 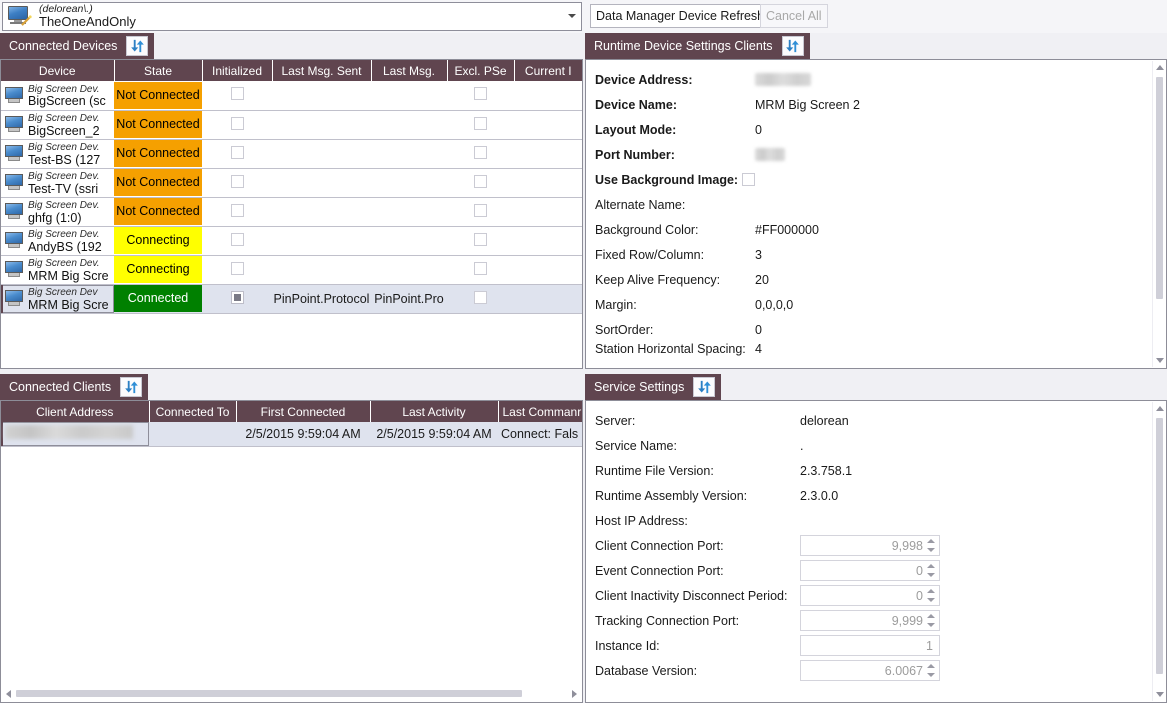 I want to click on setting-label: Use Background Image:, so click(x=667, y=179).